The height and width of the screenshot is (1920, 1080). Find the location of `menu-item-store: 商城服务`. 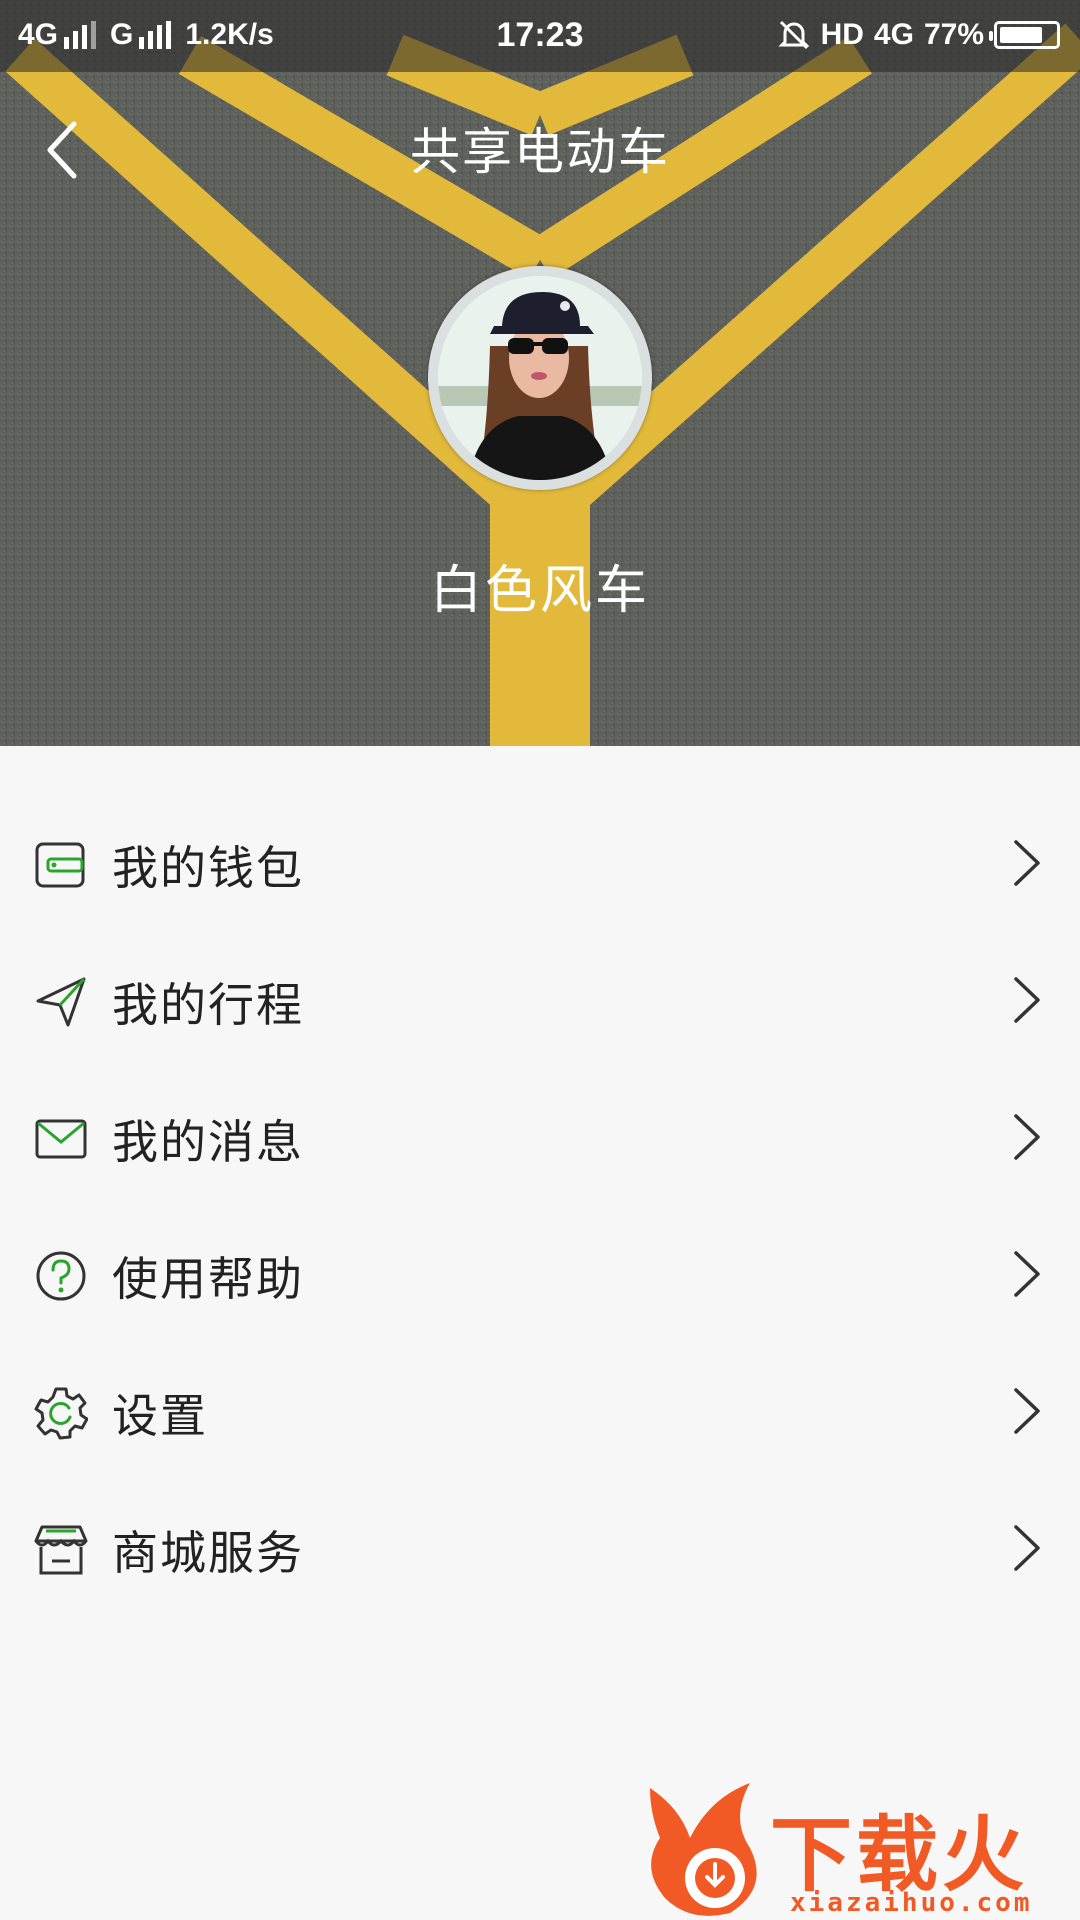

menu-item-store: 商城服务 is located at coordinates (540, 1547).